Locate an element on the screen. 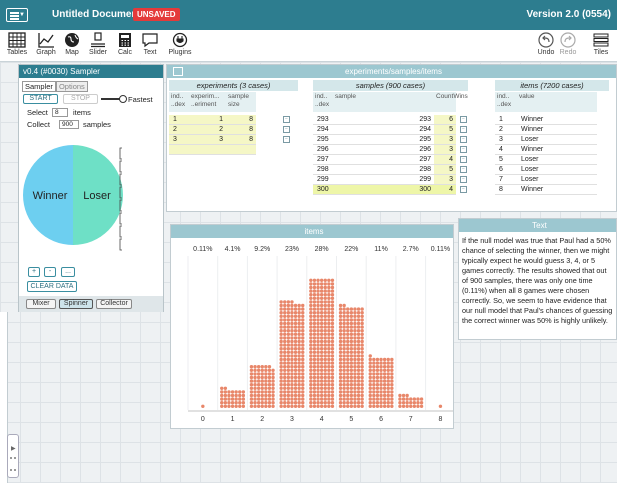  device-mixer: Mixer is located at coordinates (41, 304).